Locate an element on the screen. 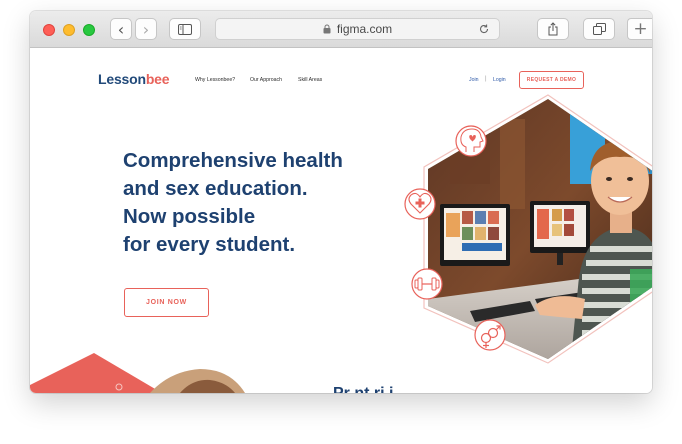 The height and width of the screenshot is (444, 682). sidebar-icon is located at coordinates (185, 29).